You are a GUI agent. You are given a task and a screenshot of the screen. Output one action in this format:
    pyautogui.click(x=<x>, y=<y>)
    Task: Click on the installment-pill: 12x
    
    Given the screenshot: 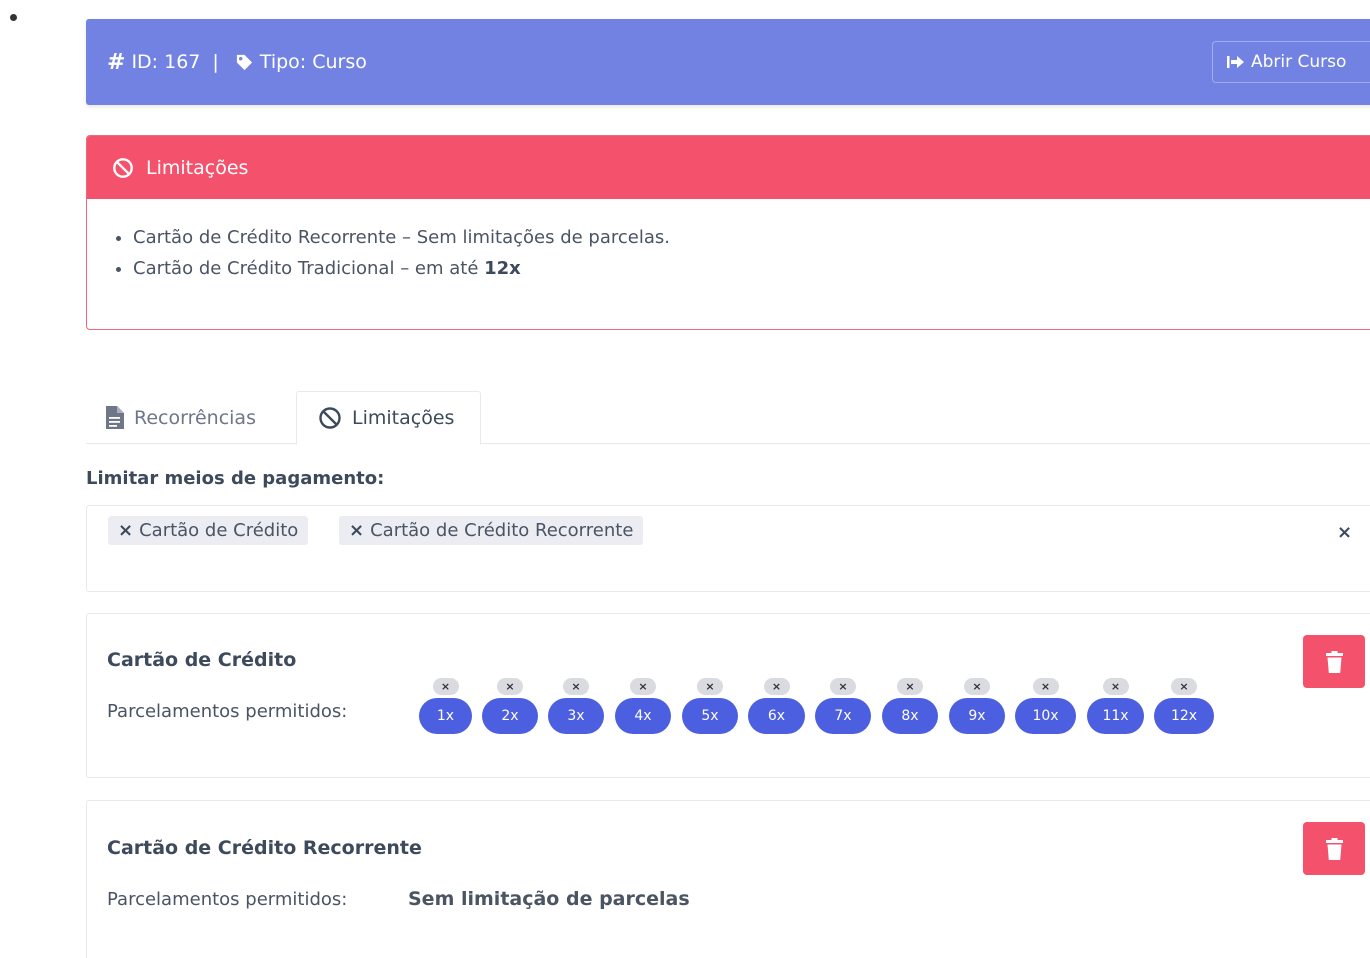 What is the action you would take?
    pyautogui.click(x=1184, y=716)
    